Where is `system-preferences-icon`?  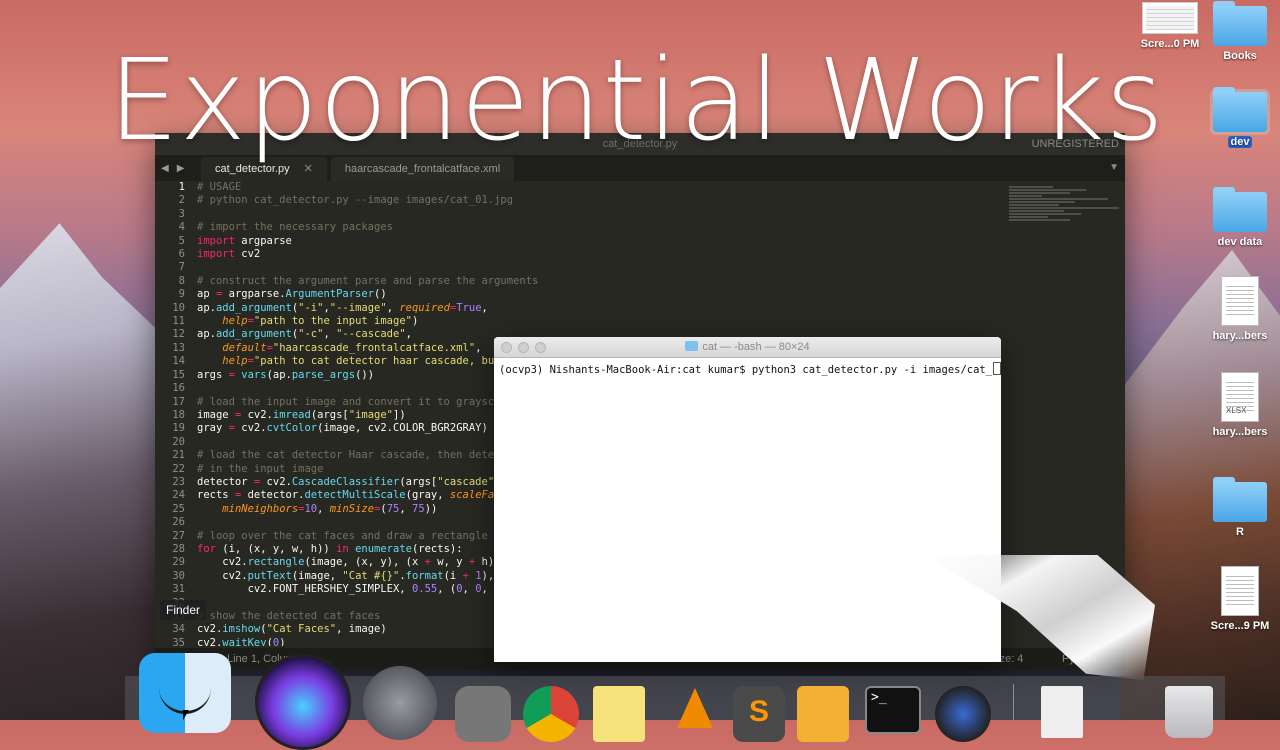 system-preferences-icon is located at coordinates (483, 714).